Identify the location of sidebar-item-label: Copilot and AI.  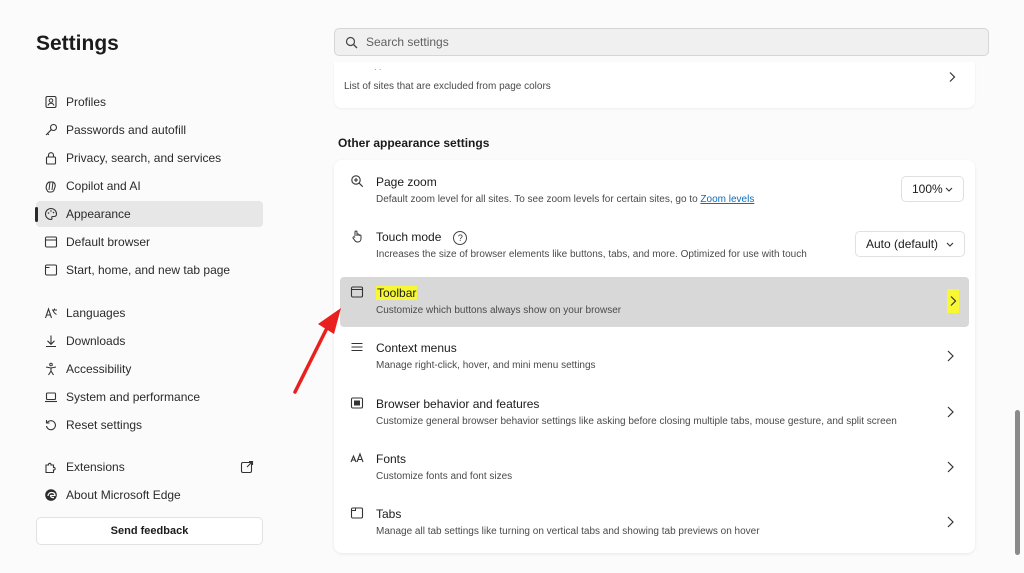
(103, 186).